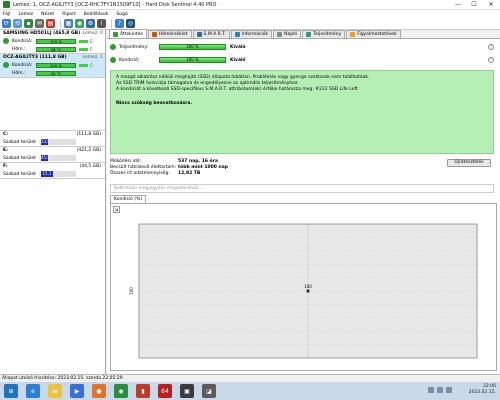 Image resolution: width=500 pixels, height=400 pixels. Describe the element at coordinates (33, 391) in the screenshot. I see `ie-icon: e` at that location.